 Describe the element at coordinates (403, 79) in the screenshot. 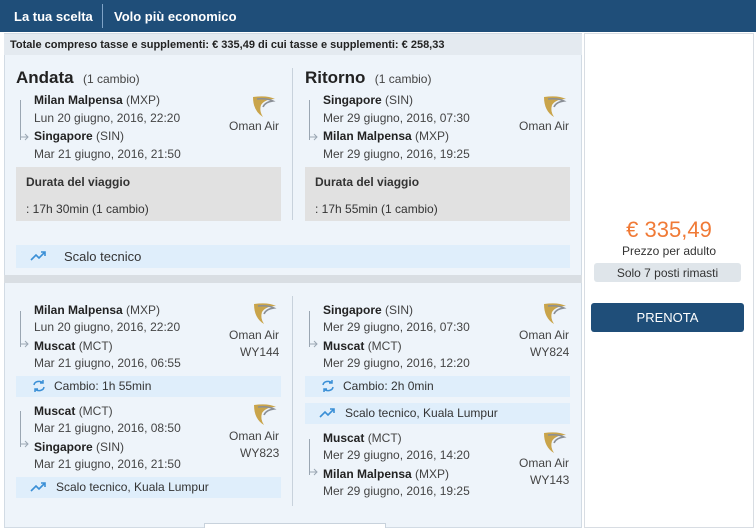

I see `return-stops: (1 cambio)` at that location.